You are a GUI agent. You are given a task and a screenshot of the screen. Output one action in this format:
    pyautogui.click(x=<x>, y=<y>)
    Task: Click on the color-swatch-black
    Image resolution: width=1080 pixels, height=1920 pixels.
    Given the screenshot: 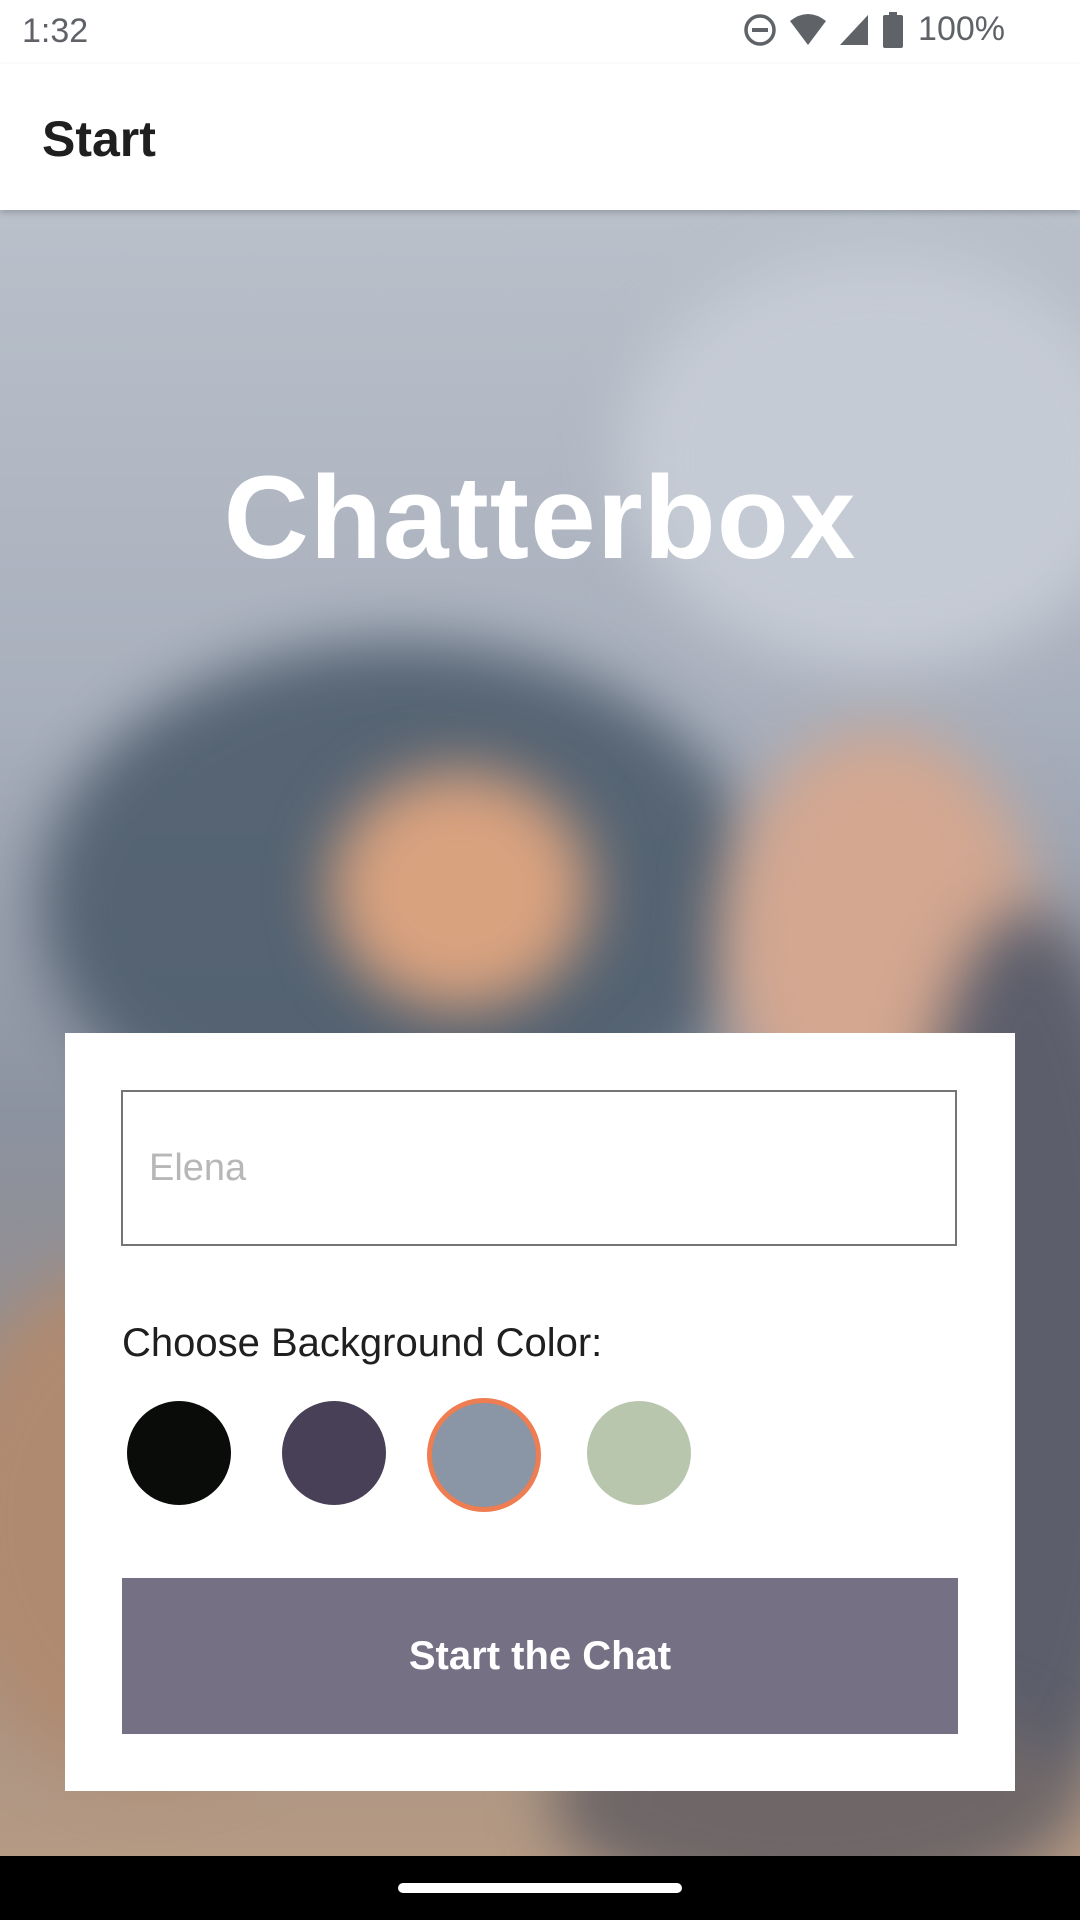 What is the action you would take?
    pyautogui.click(x=179, y=1453)
    